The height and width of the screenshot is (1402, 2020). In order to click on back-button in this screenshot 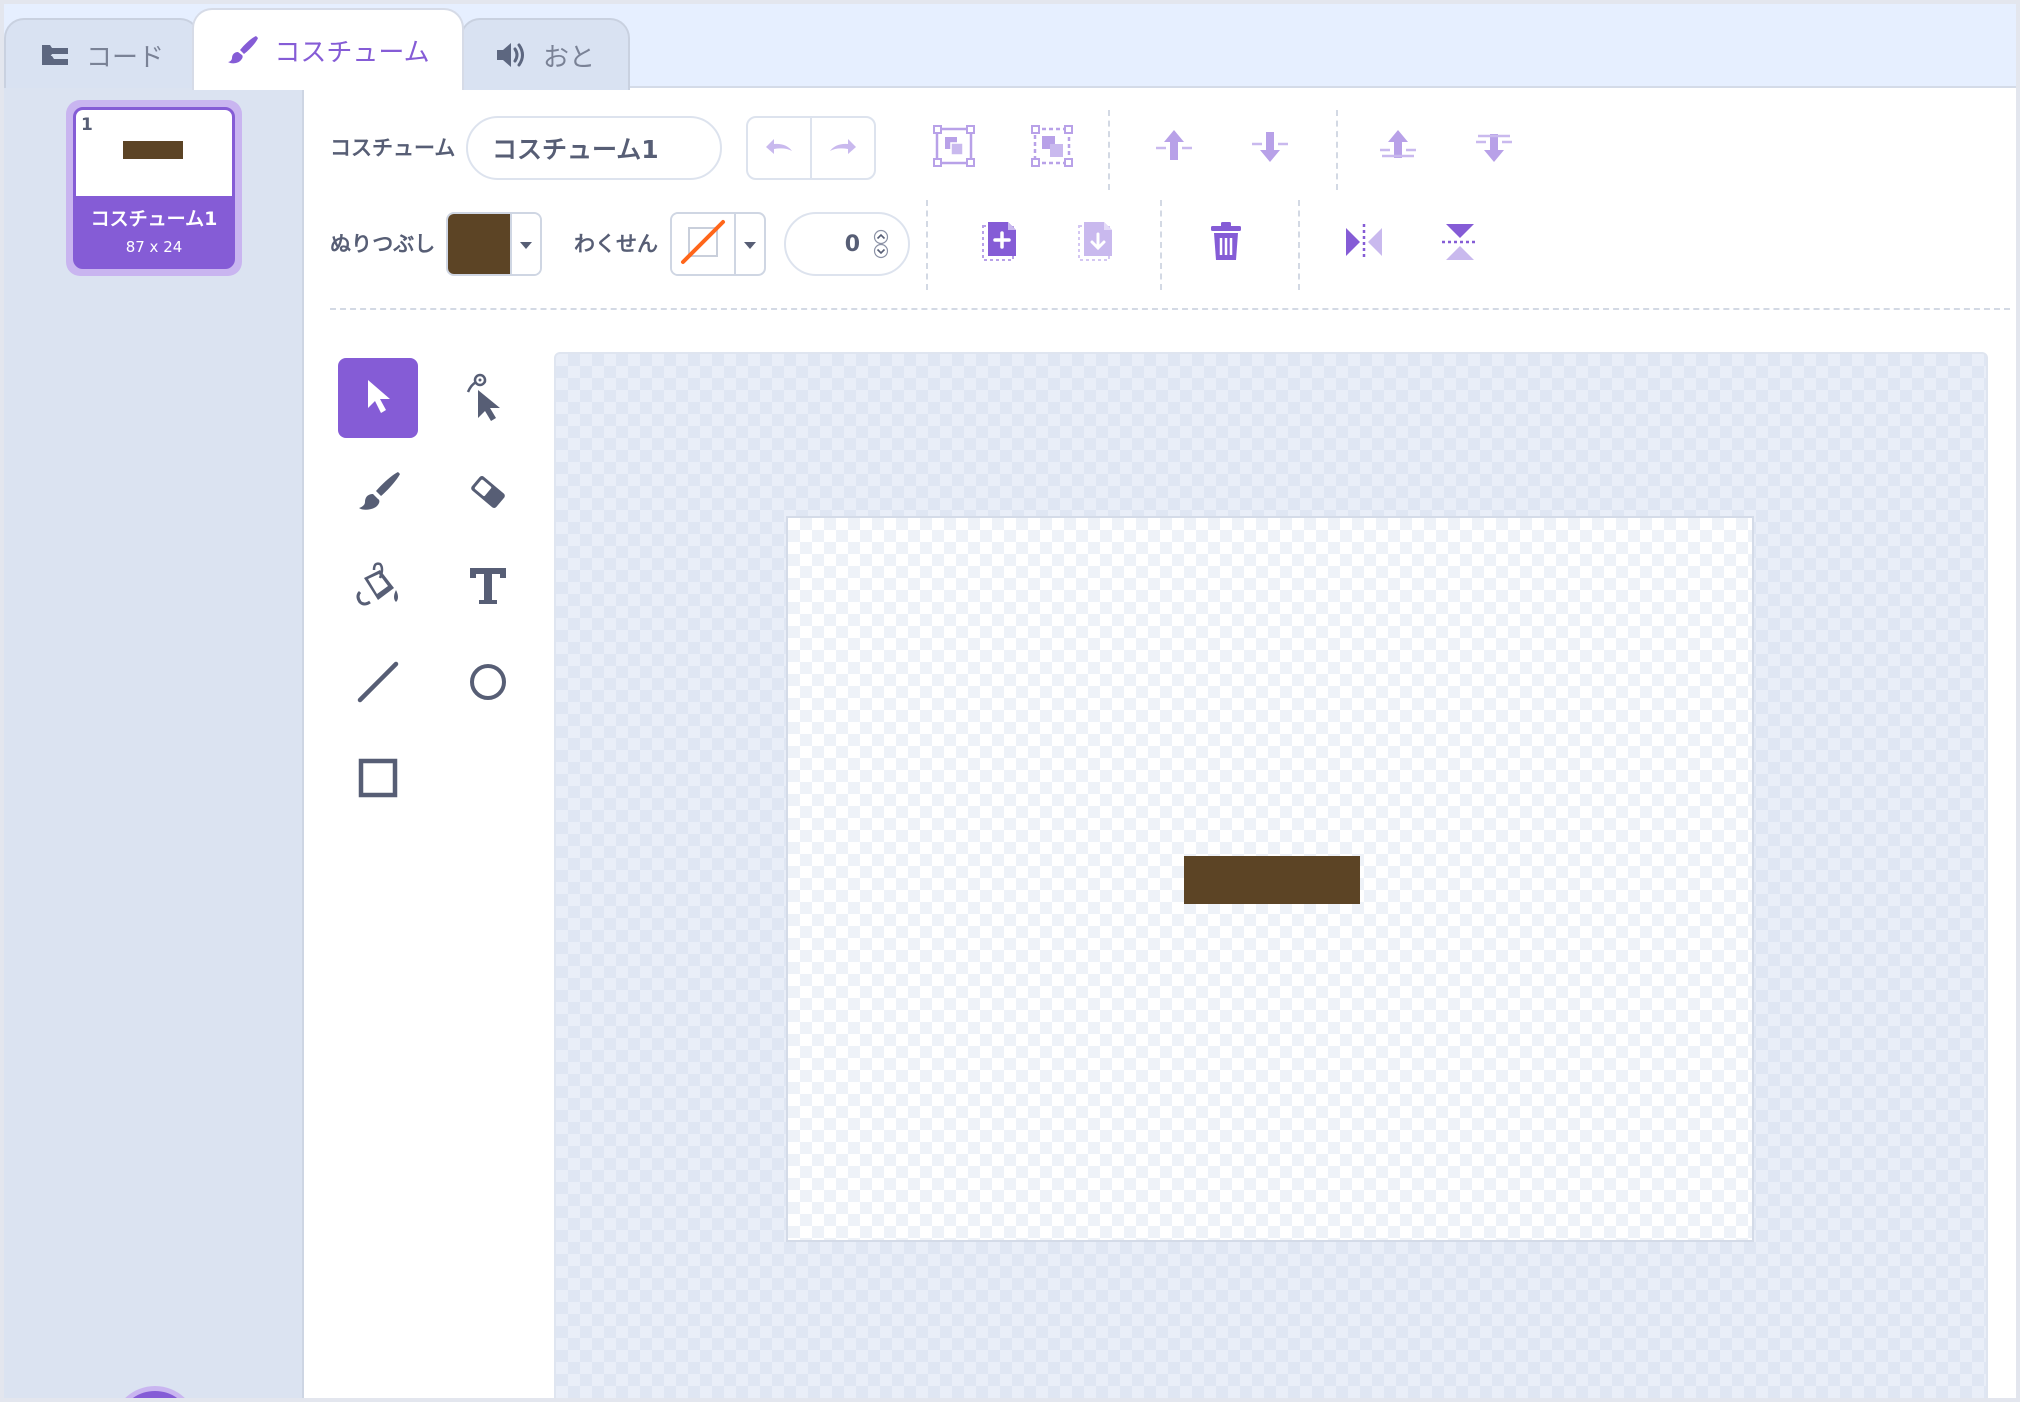, I will do `click(1494, 148)`.